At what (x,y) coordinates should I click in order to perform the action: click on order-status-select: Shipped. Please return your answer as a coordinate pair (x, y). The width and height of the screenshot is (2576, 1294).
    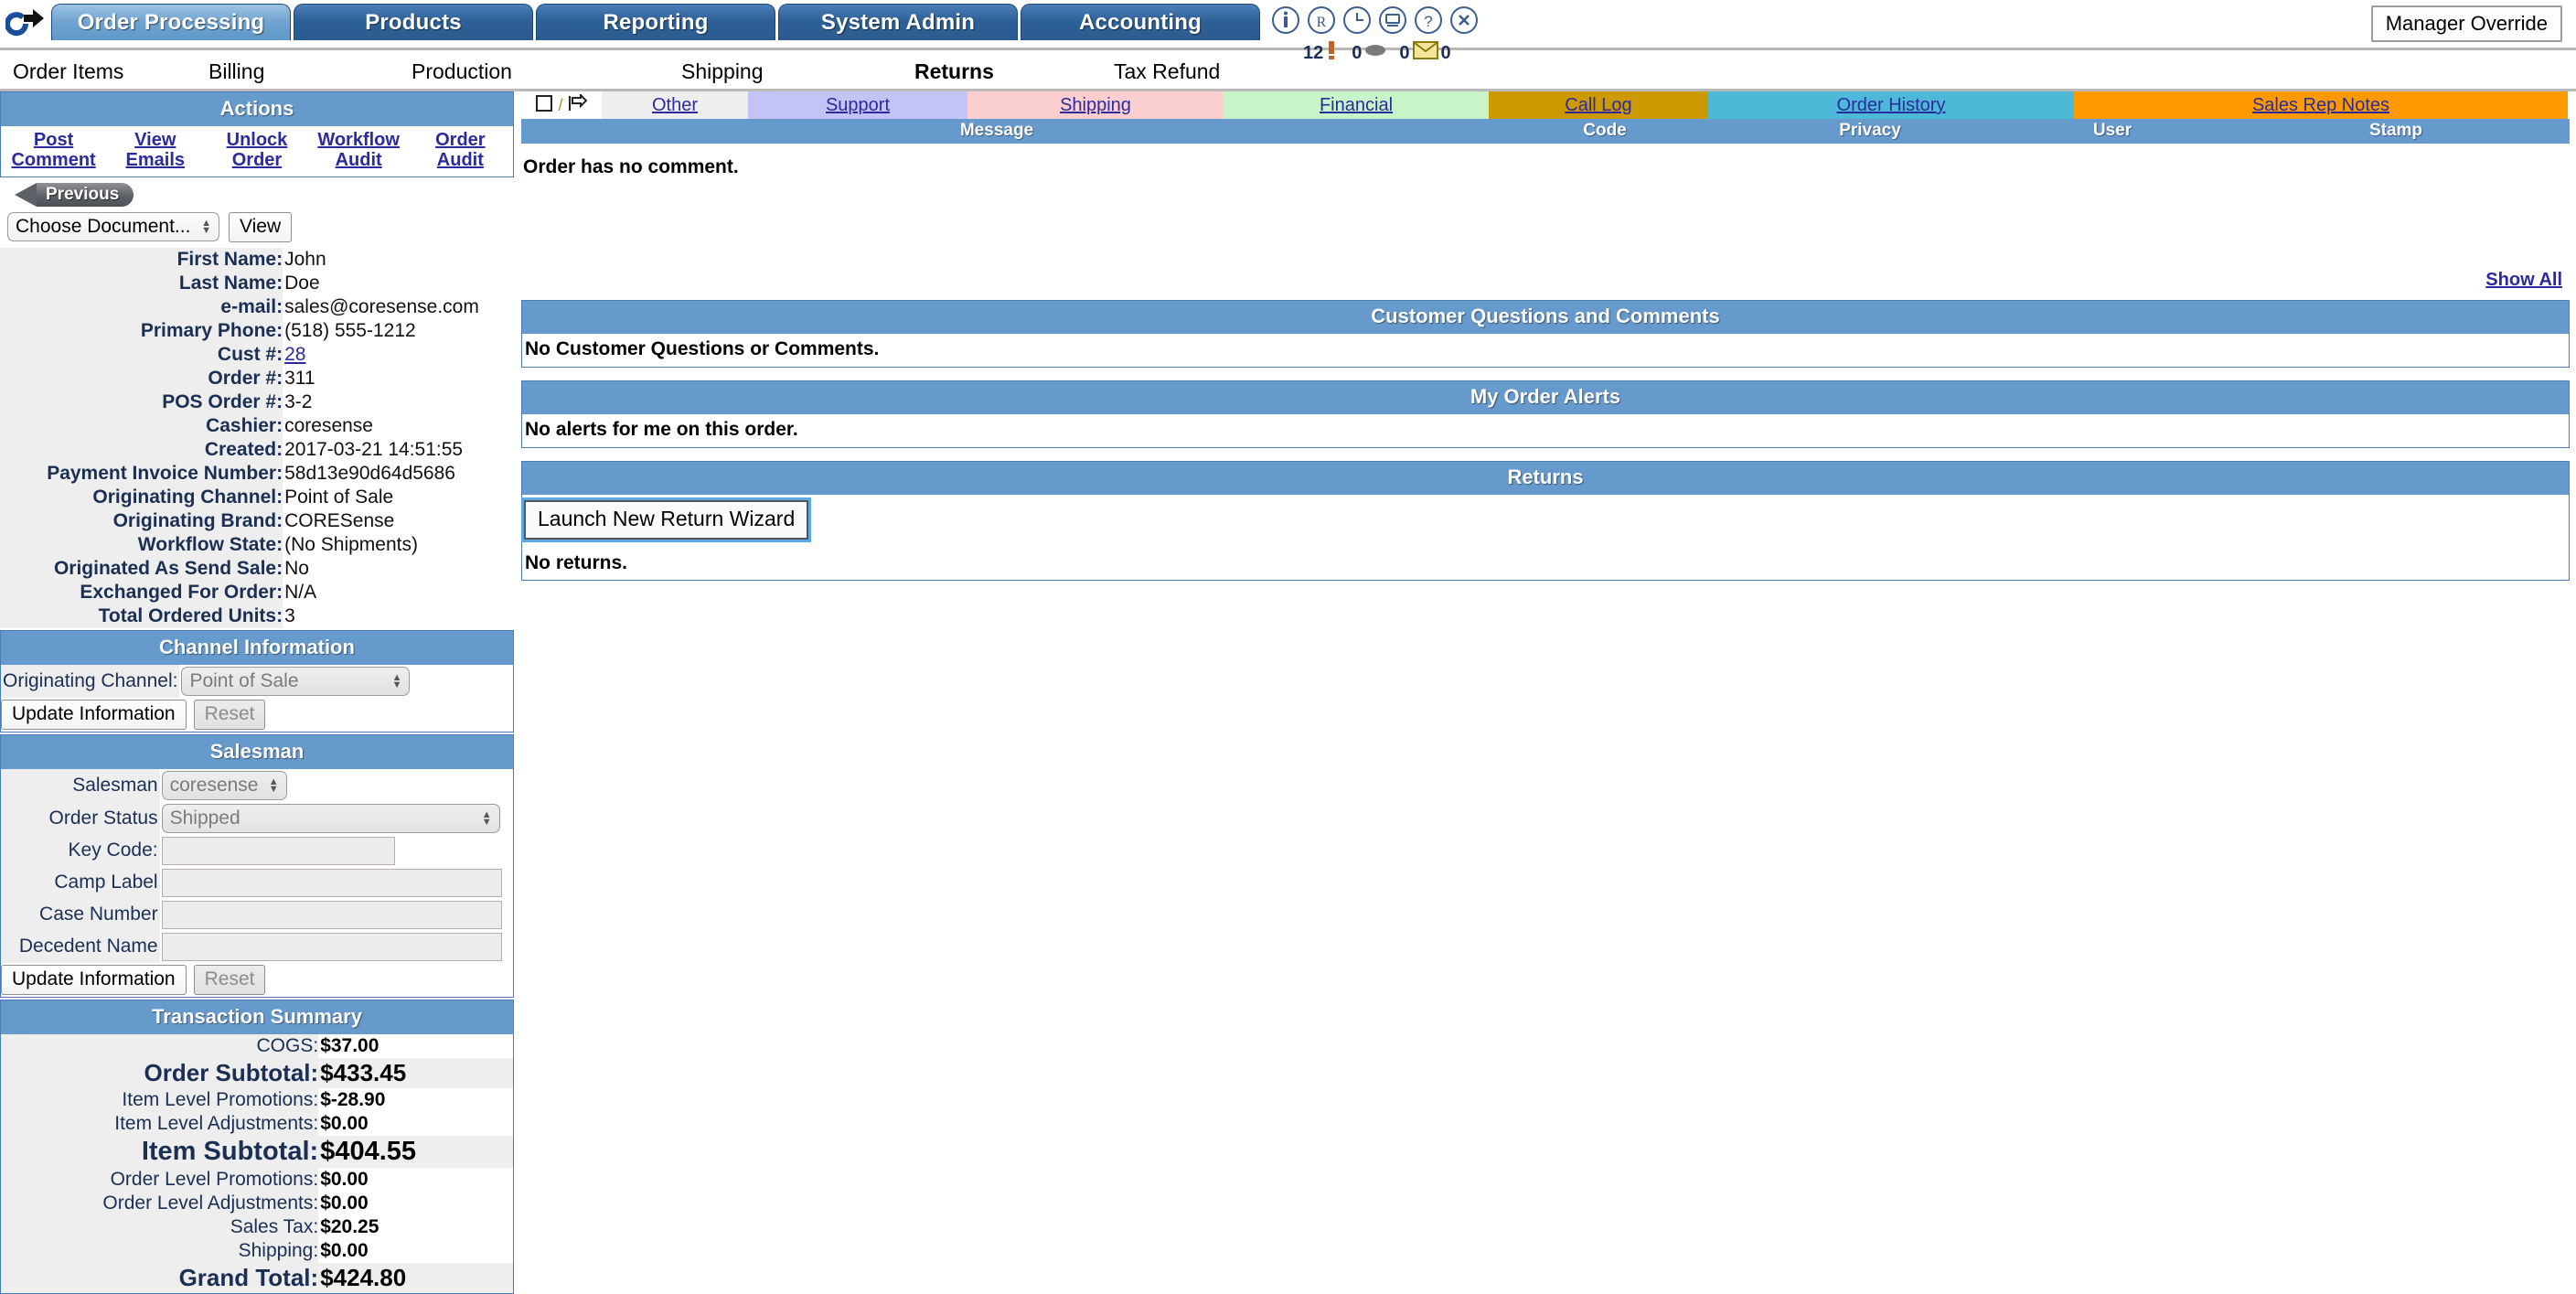
    Looking at the image, I should click on (330, 818).